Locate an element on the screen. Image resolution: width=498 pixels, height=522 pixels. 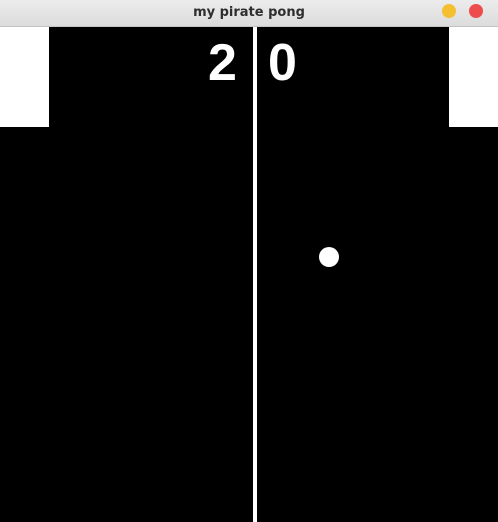
title-bar: my pirate pong is located at coordinates (249, 13).